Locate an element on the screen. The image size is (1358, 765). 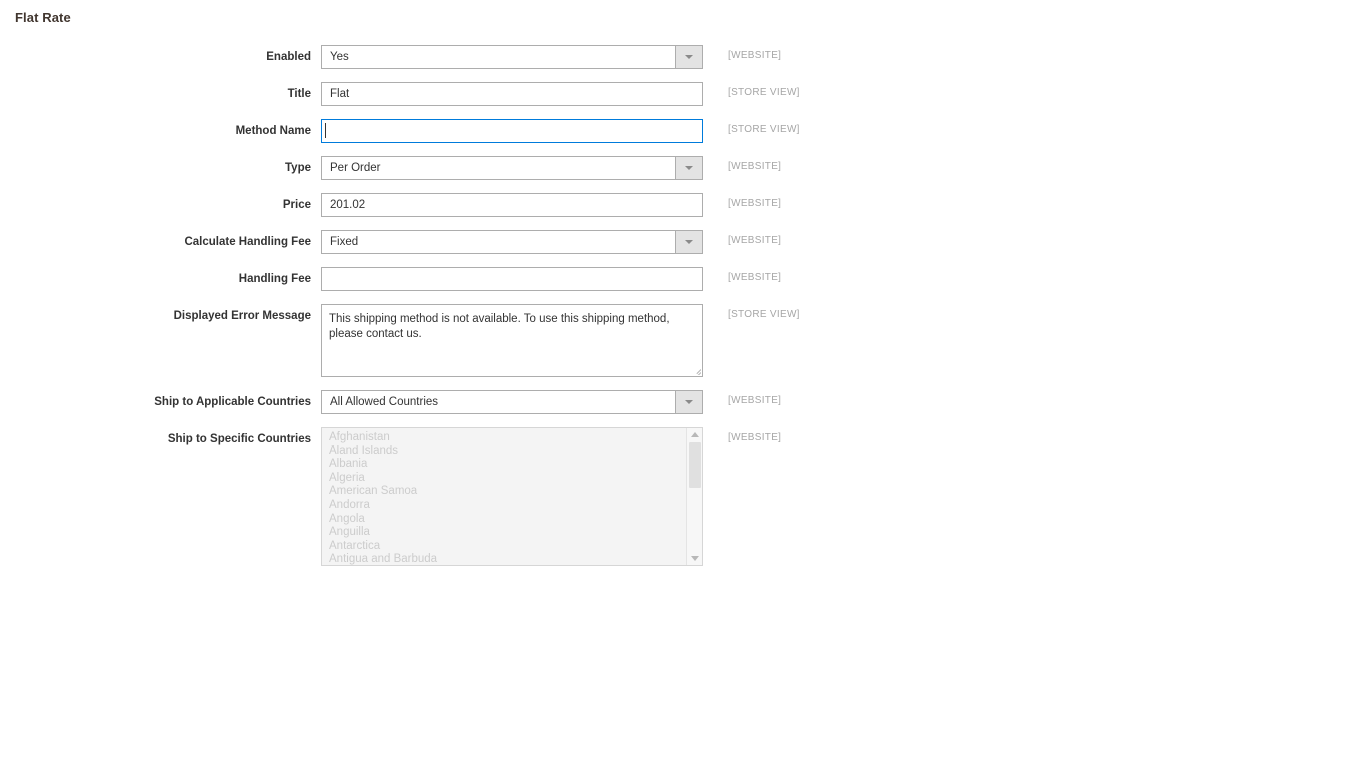
scrollbar-thumb is located at coordinates (695, 465).